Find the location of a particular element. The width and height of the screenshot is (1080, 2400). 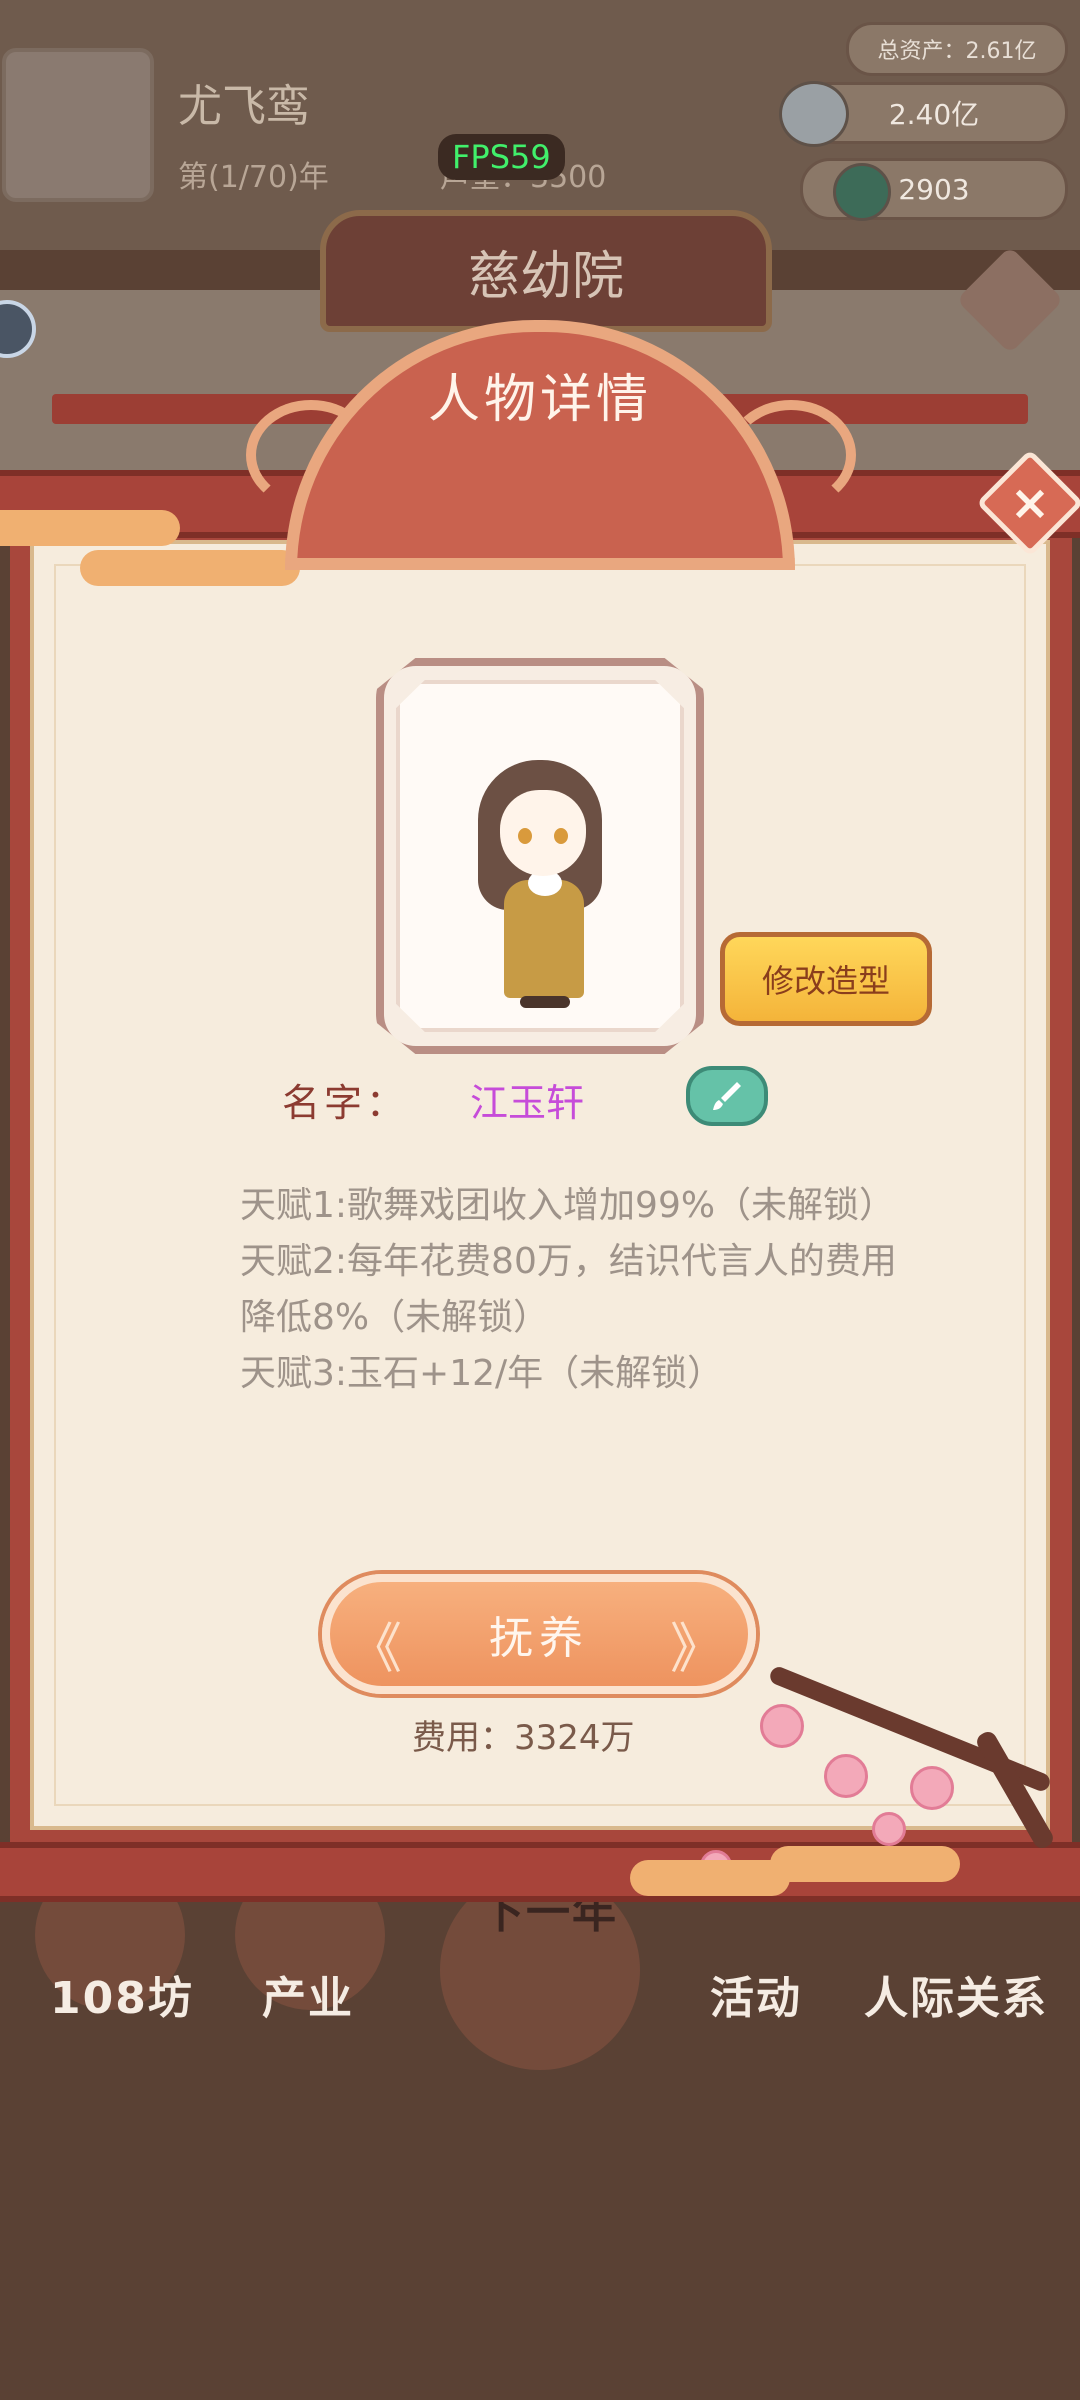

character-robe is located at coordinates (544, 939).